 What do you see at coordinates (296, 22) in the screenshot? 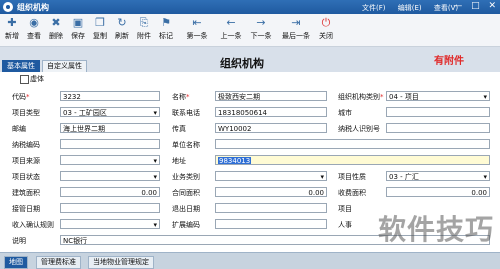
I see `last-icon: ⇥` at bounding box center [296, 22].